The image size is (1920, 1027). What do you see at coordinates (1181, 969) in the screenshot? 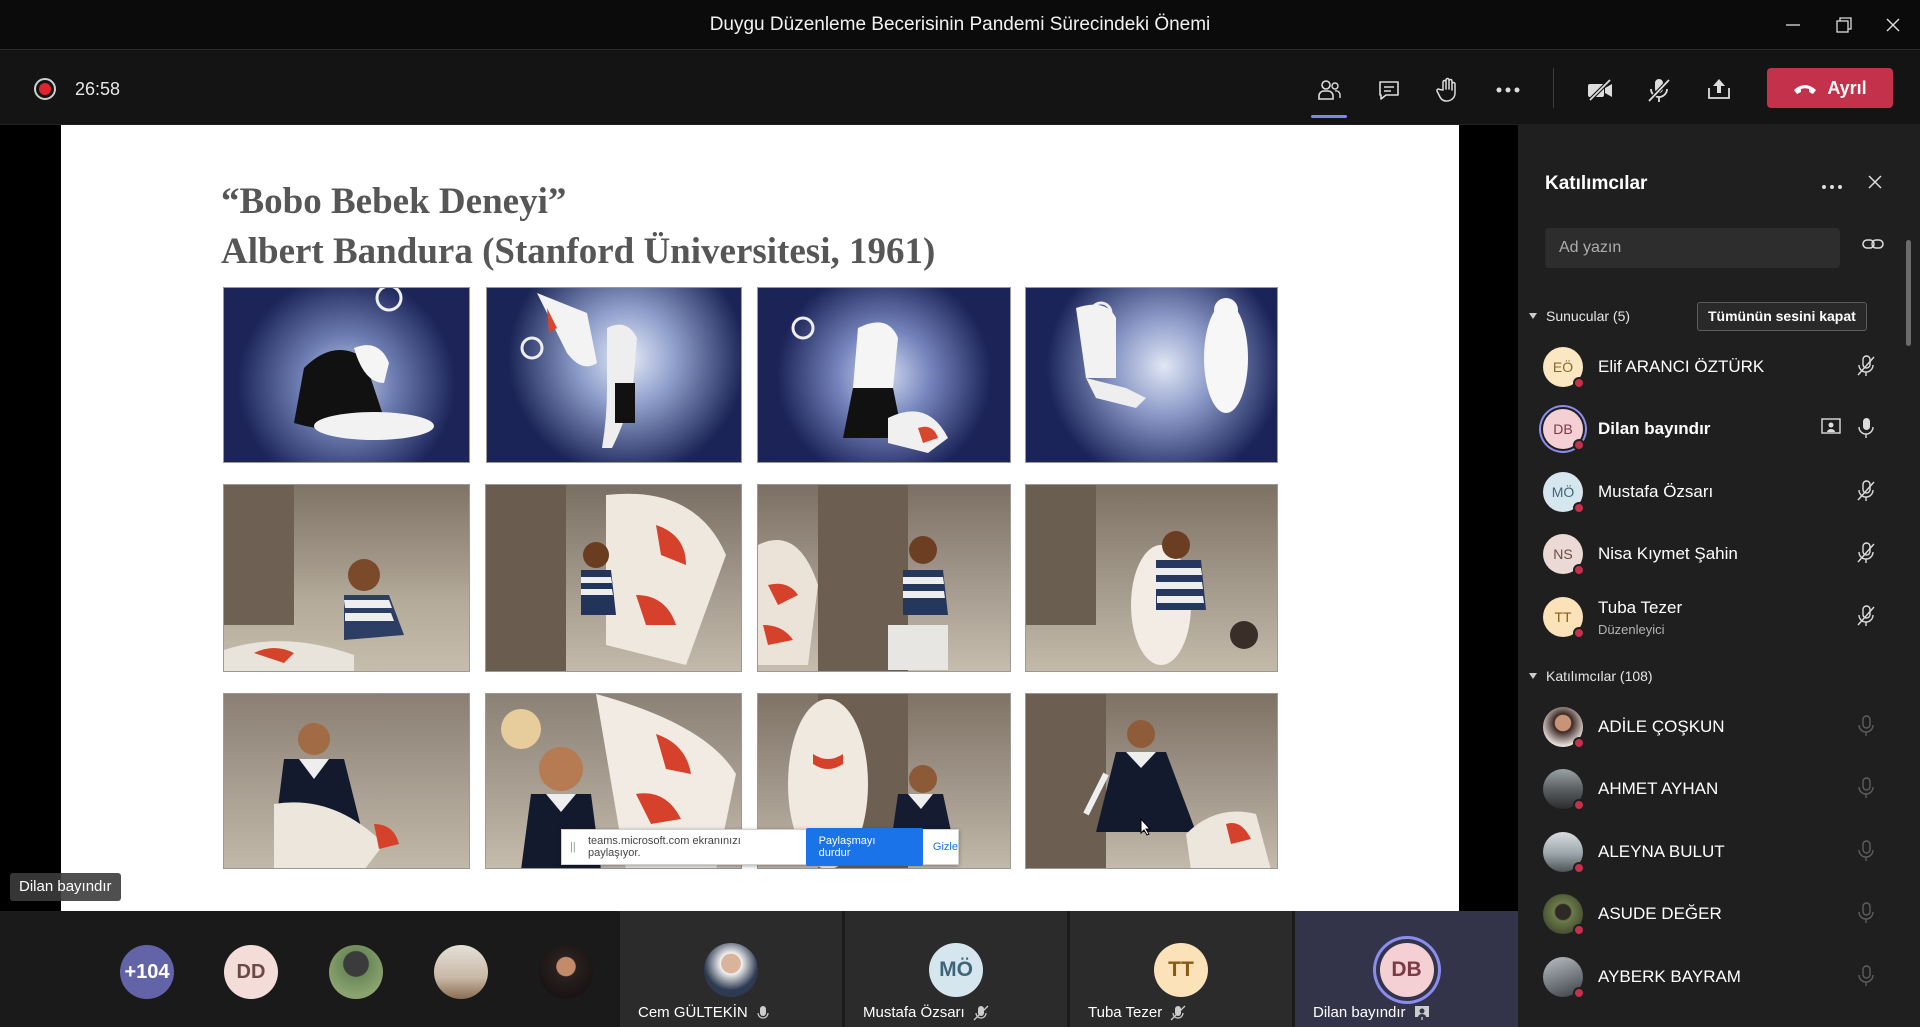
I see `participant-tile: TT Tuba Tezer` at bounding box center [1181, 969].